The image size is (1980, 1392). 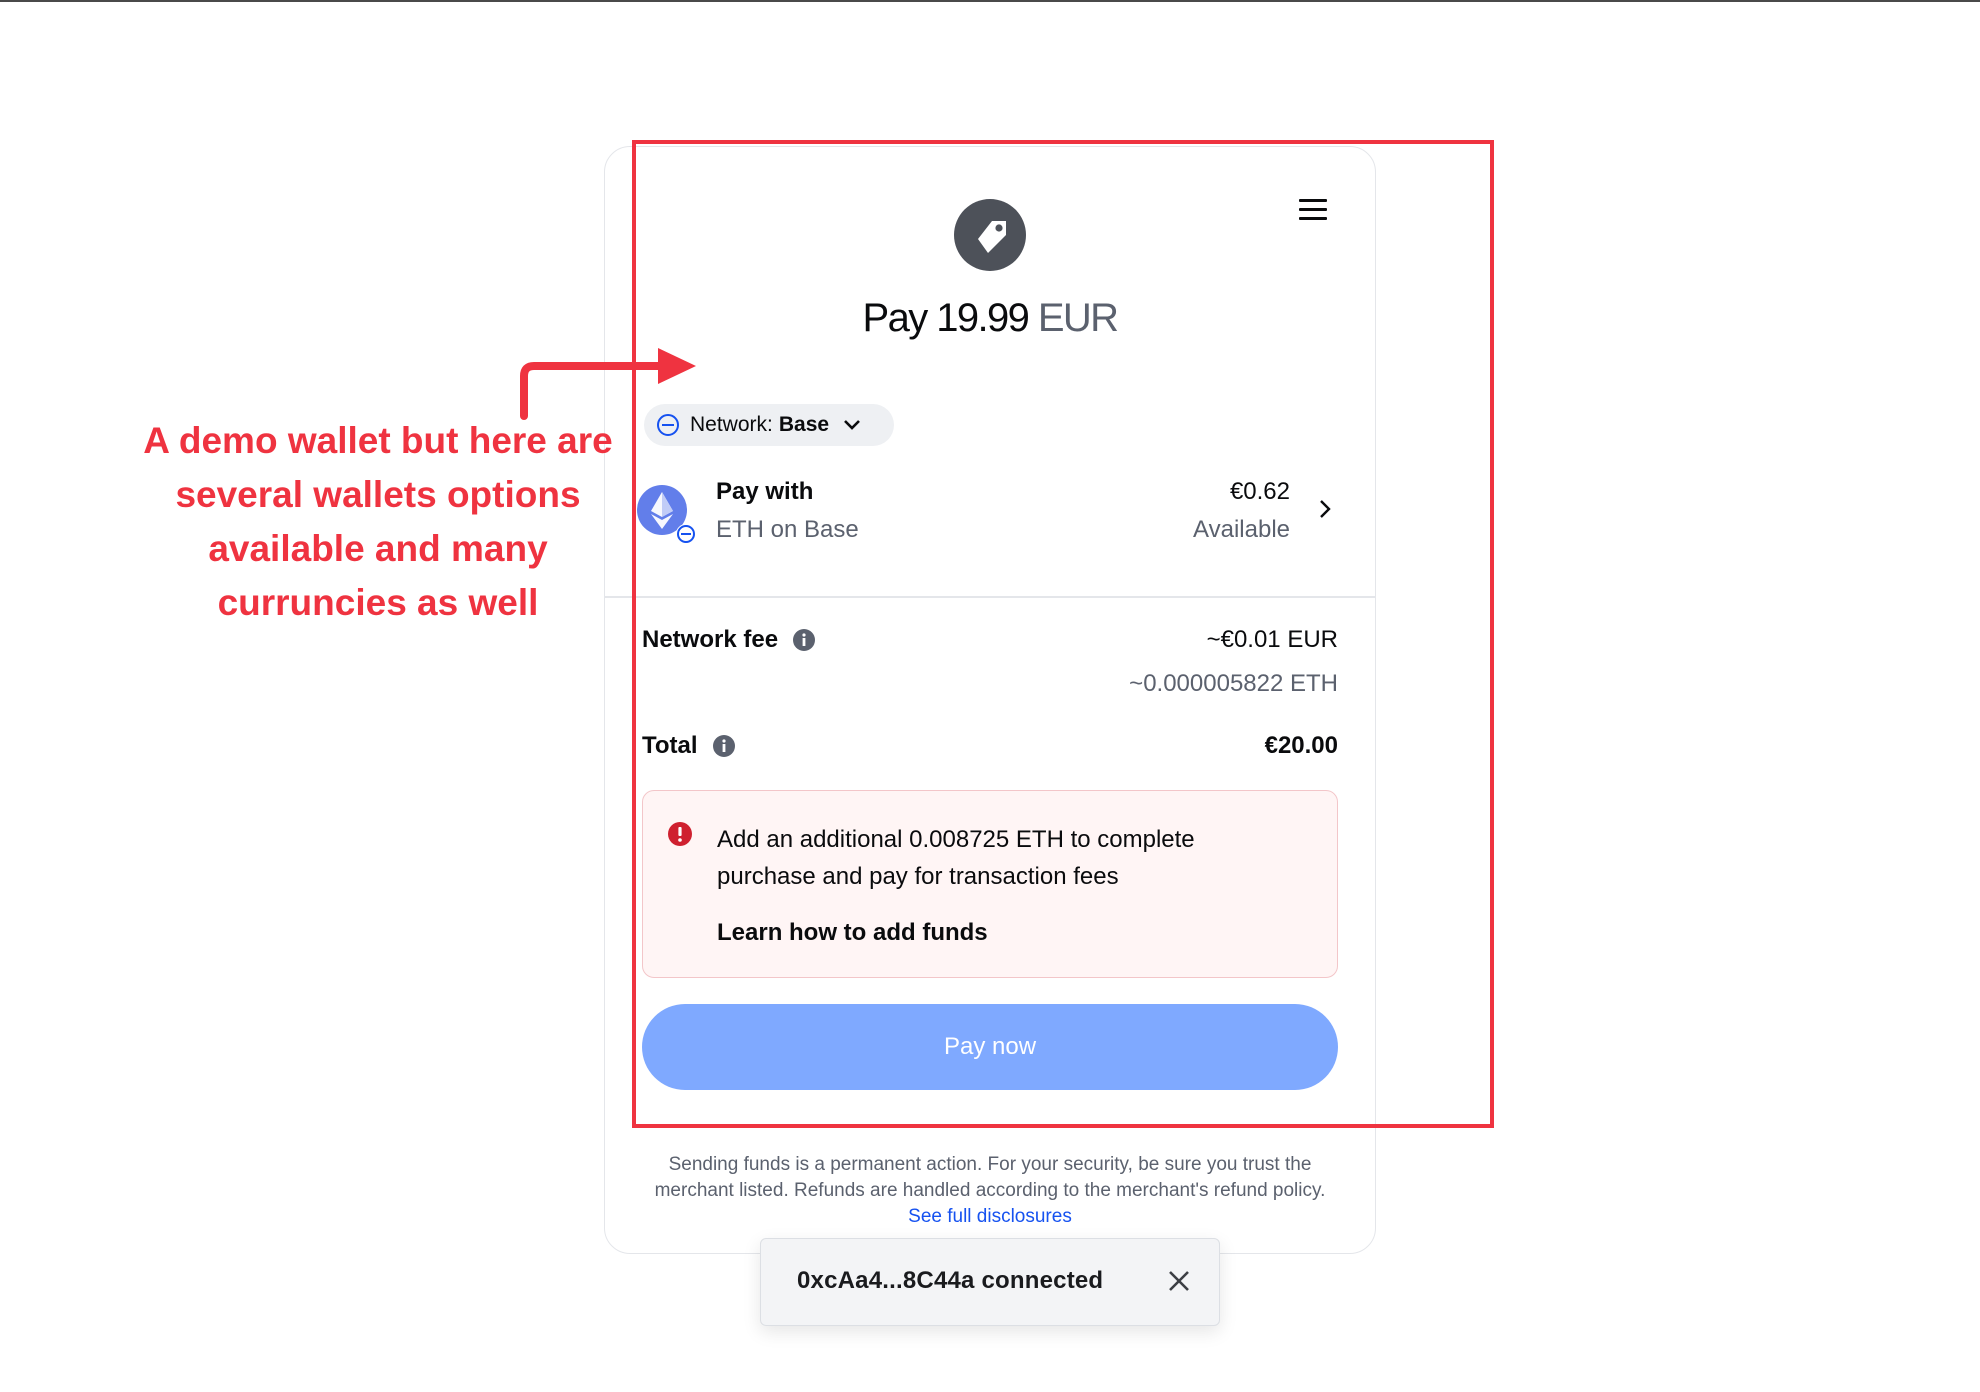 What do you see at coordinates (1241, 529) in the screenshot?
I see `available-label: Available` at bounding box center [1241, 529].